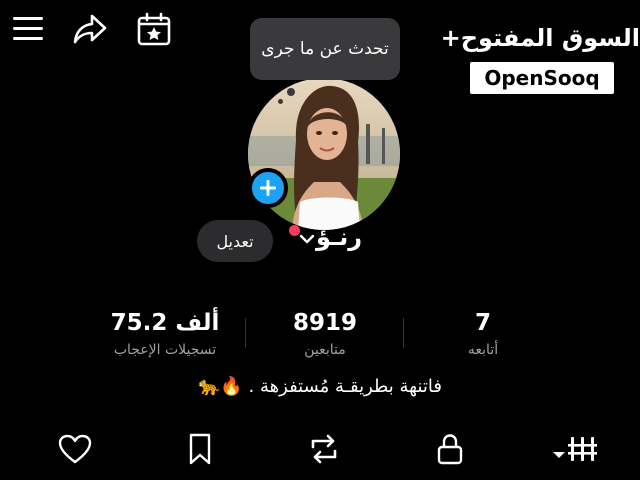 This screenshot has height=480, width=640. What do you see at coordinates (325, 49) in the screenshot?
I see `status-bubble: تحدث عن ما جرى` at bounding box center [325, 49].